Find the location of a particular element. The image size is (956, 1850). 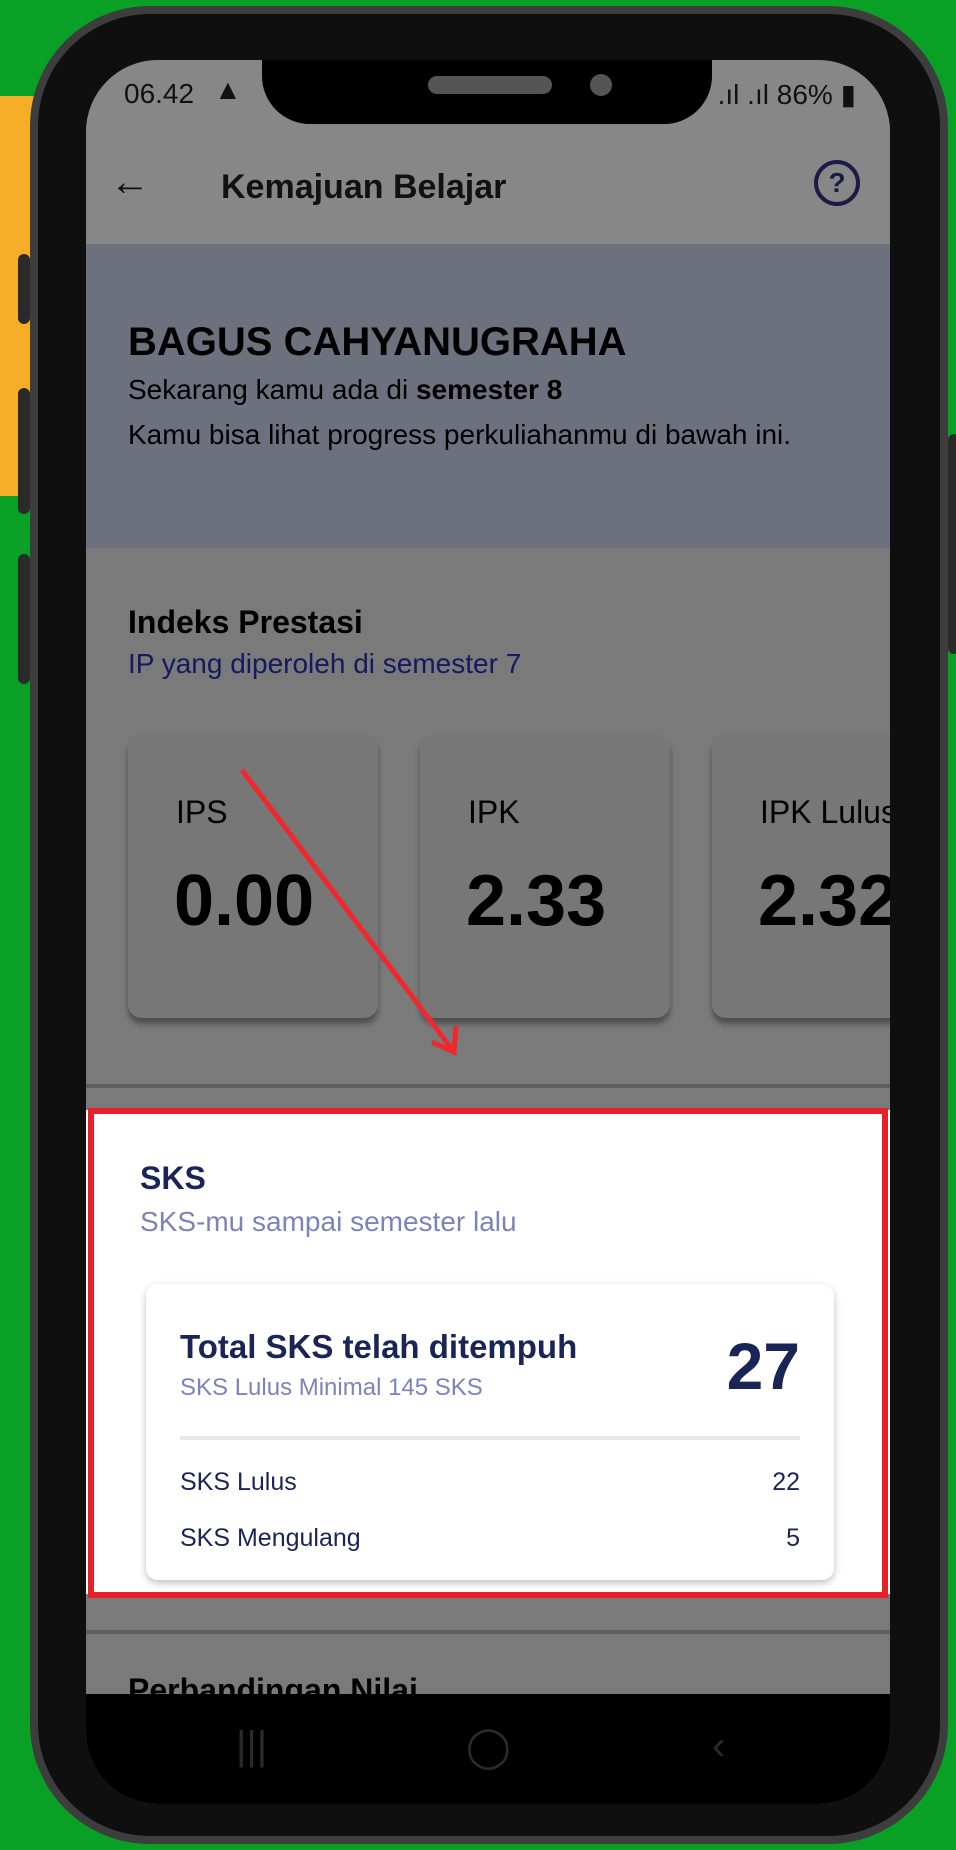

volume-down-button is located at coordinates (24, 451).